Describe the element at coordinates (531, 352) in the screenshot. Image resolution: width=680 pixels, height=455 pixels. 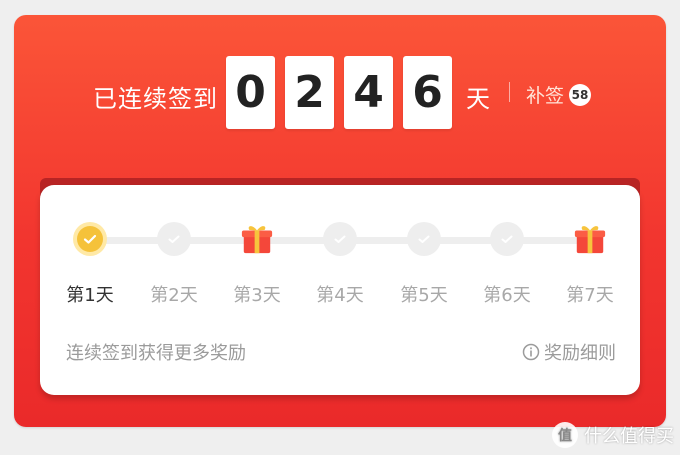
I see `info-icon` at that location.